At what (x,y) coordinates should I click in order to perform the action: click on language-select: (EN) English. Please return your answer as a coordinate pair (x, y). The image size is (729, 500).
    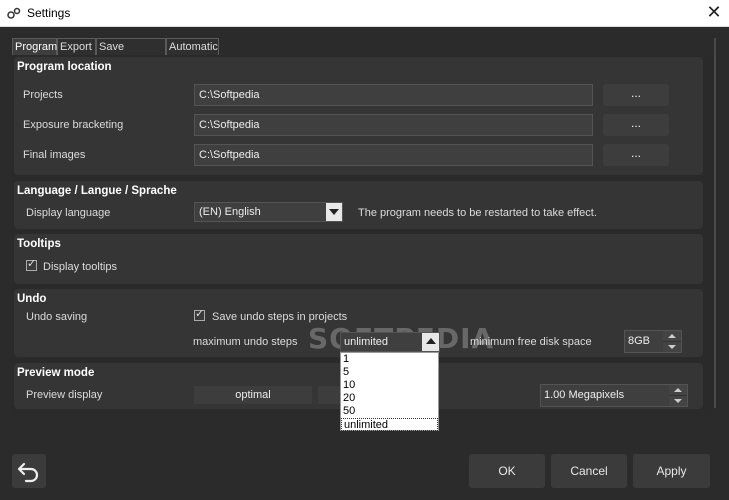
    Looking at the image, I should click on (268, 212).